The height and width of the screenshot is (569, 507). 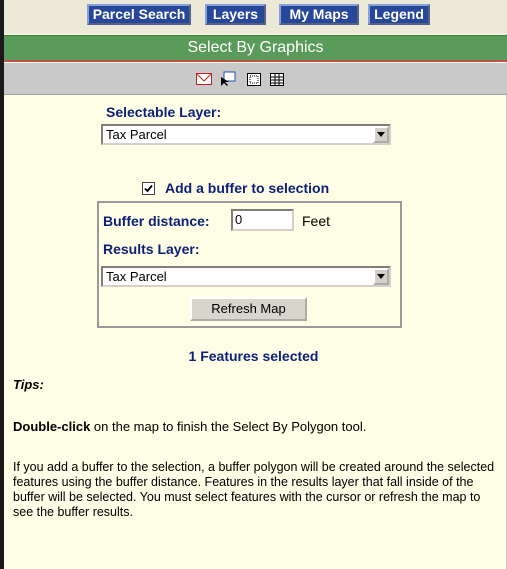 What do you see at coordinates (156, 221) in the screenshot?
I see `buffer-distance-label: Buffer distance:` at bounding box center [156, 221].